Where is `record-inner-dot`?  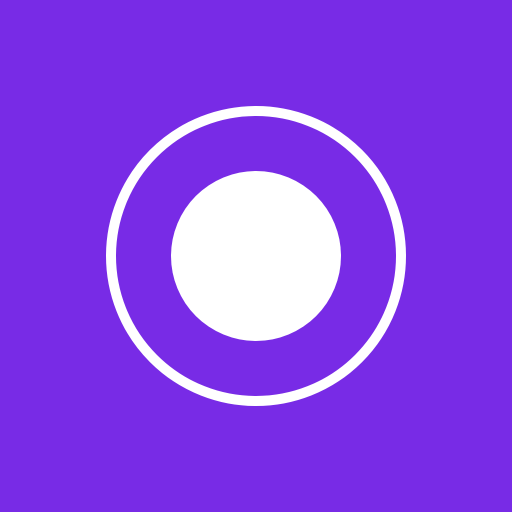
record-inner-dot is located at coordinates (256, 256).